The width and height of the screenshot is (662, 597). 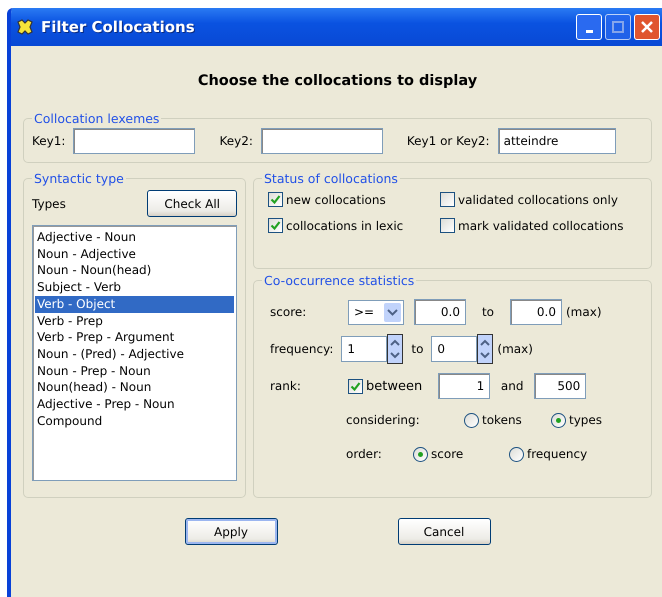 What do you see at coordinates (134, 237) in the screenshot?
I see `list-item: Adjective - Noun` at bounding box center [134, 237].